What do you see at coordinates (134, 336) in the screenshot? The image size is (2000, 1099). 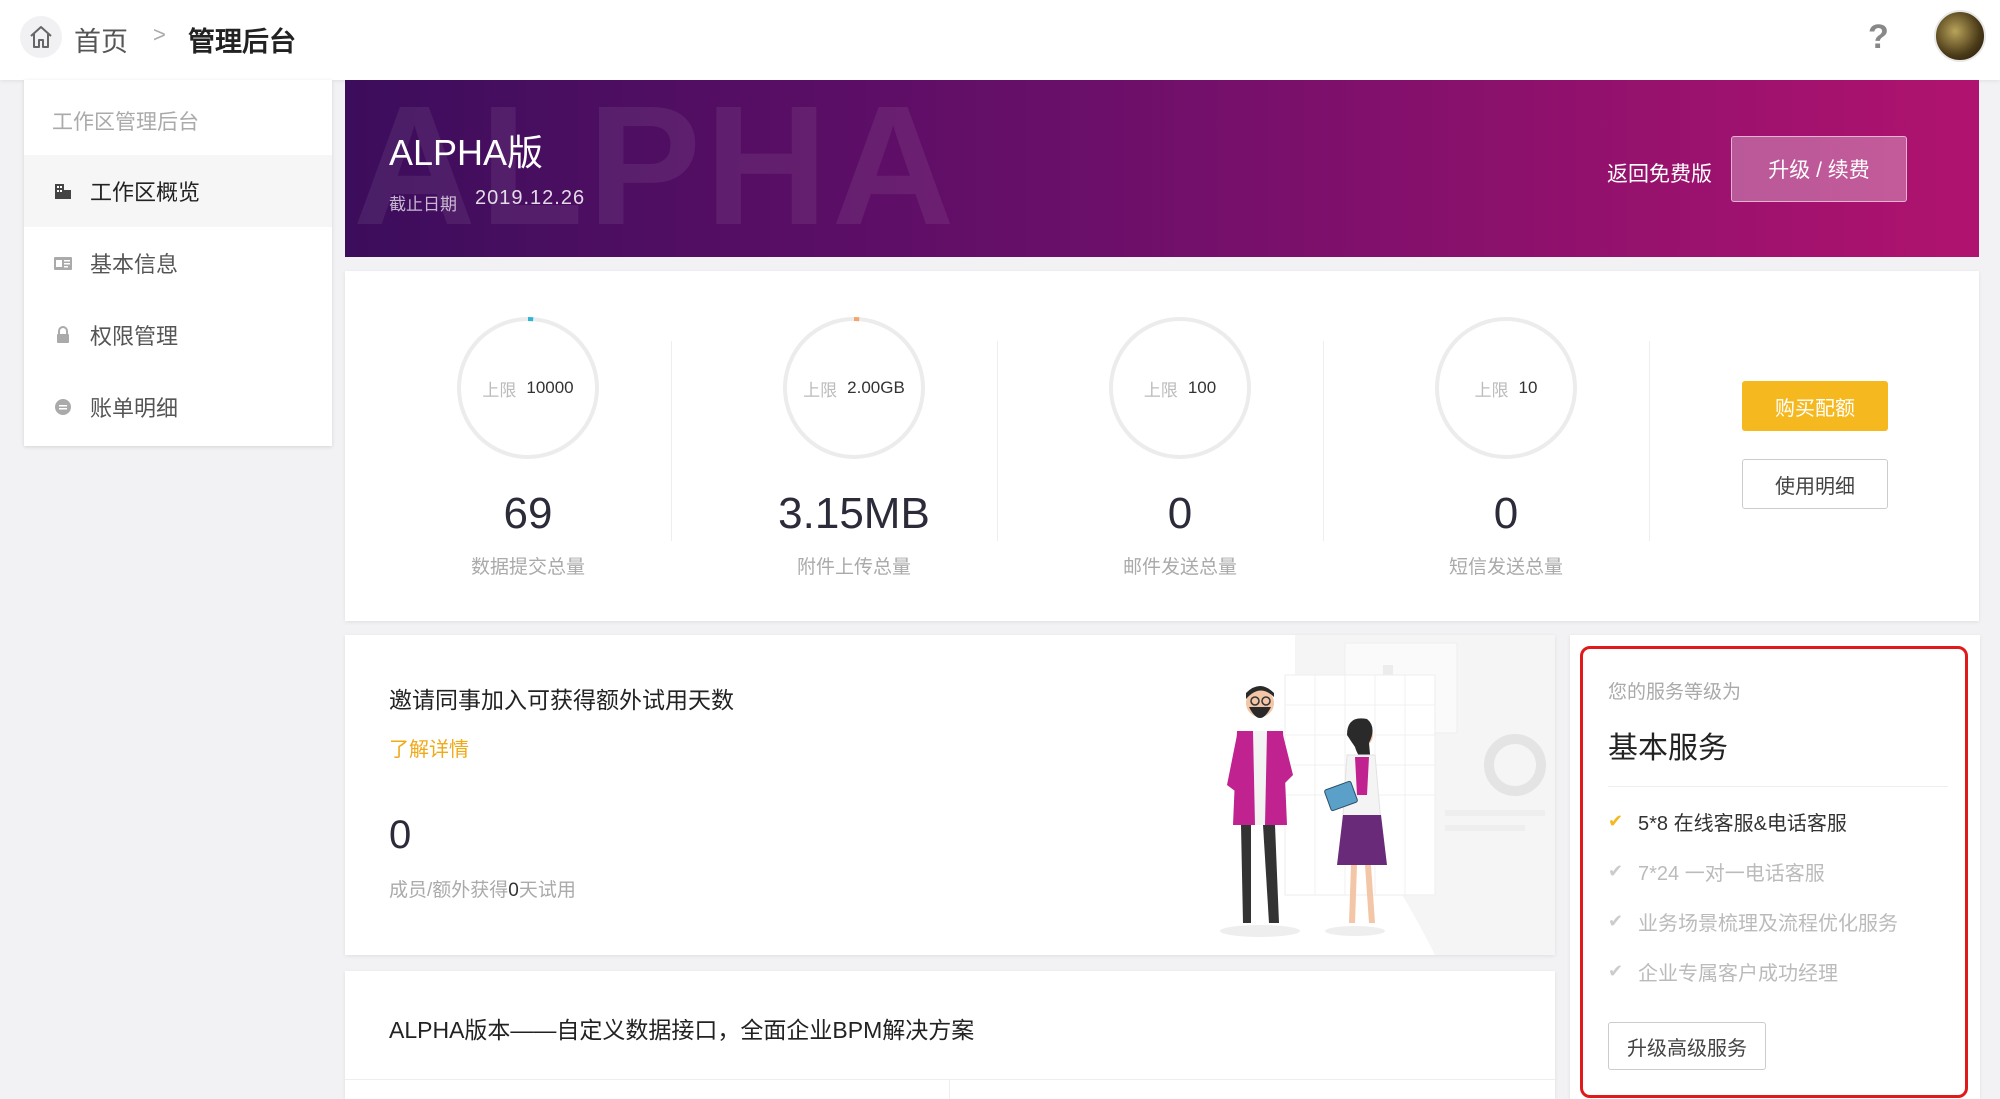 I see `sidebar-item-label: 权限管理` at bounding box center [134, 336].